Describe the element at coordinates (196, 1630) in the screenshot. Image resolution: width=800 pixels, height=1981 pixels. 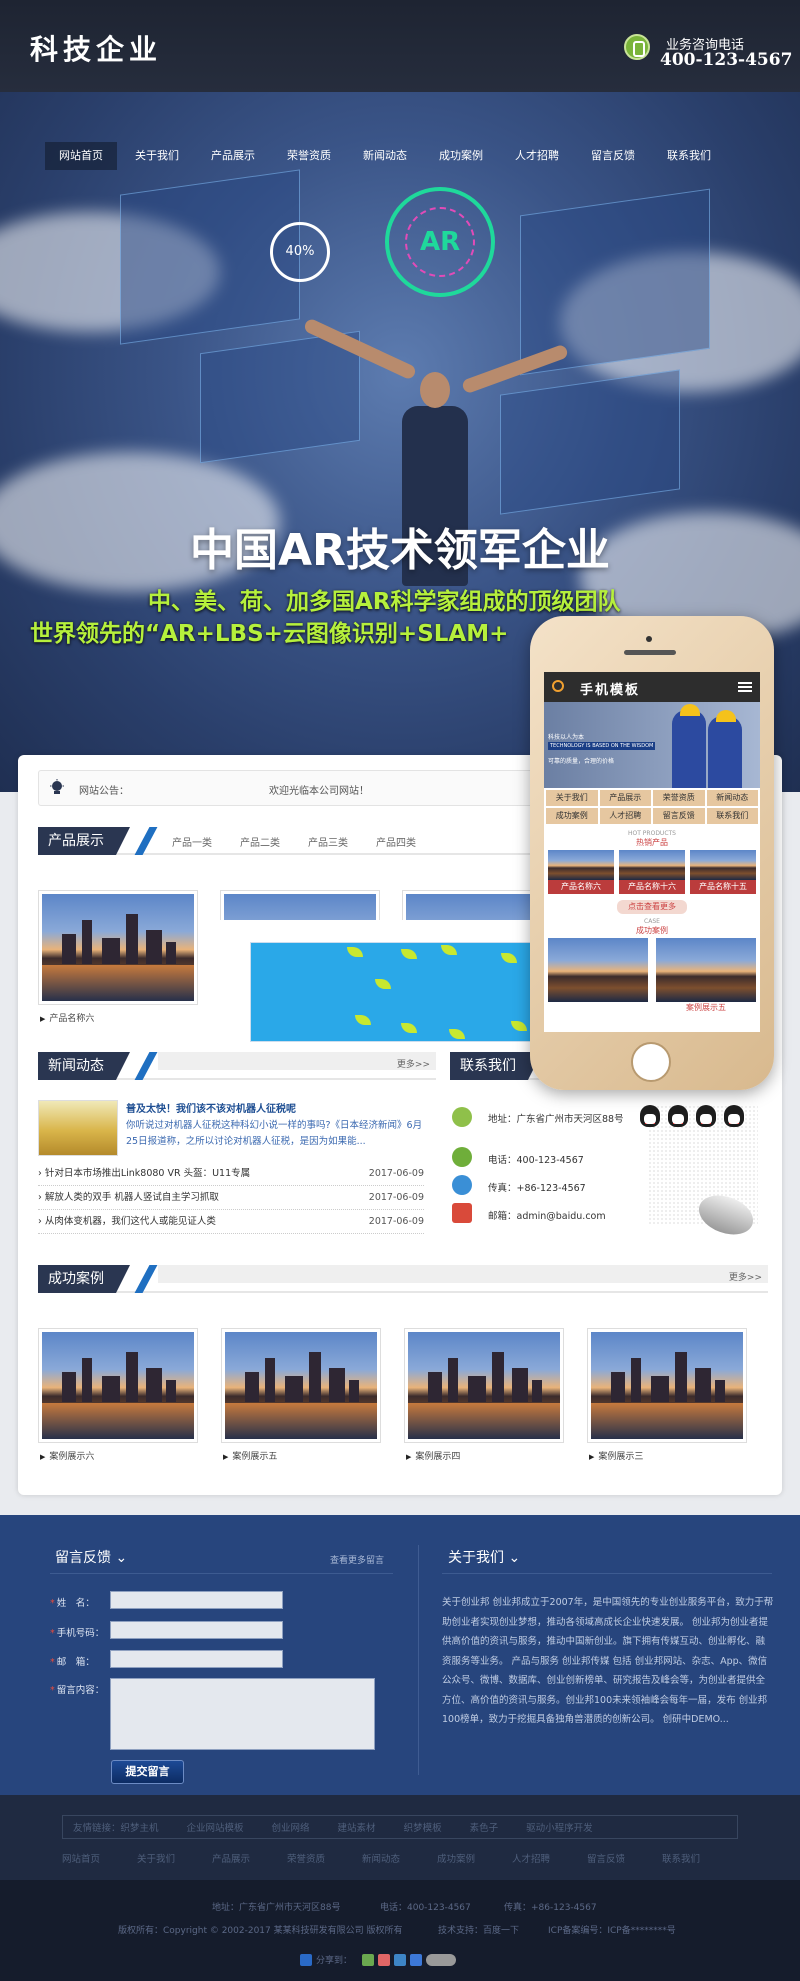
I see `phone-input` at that location.